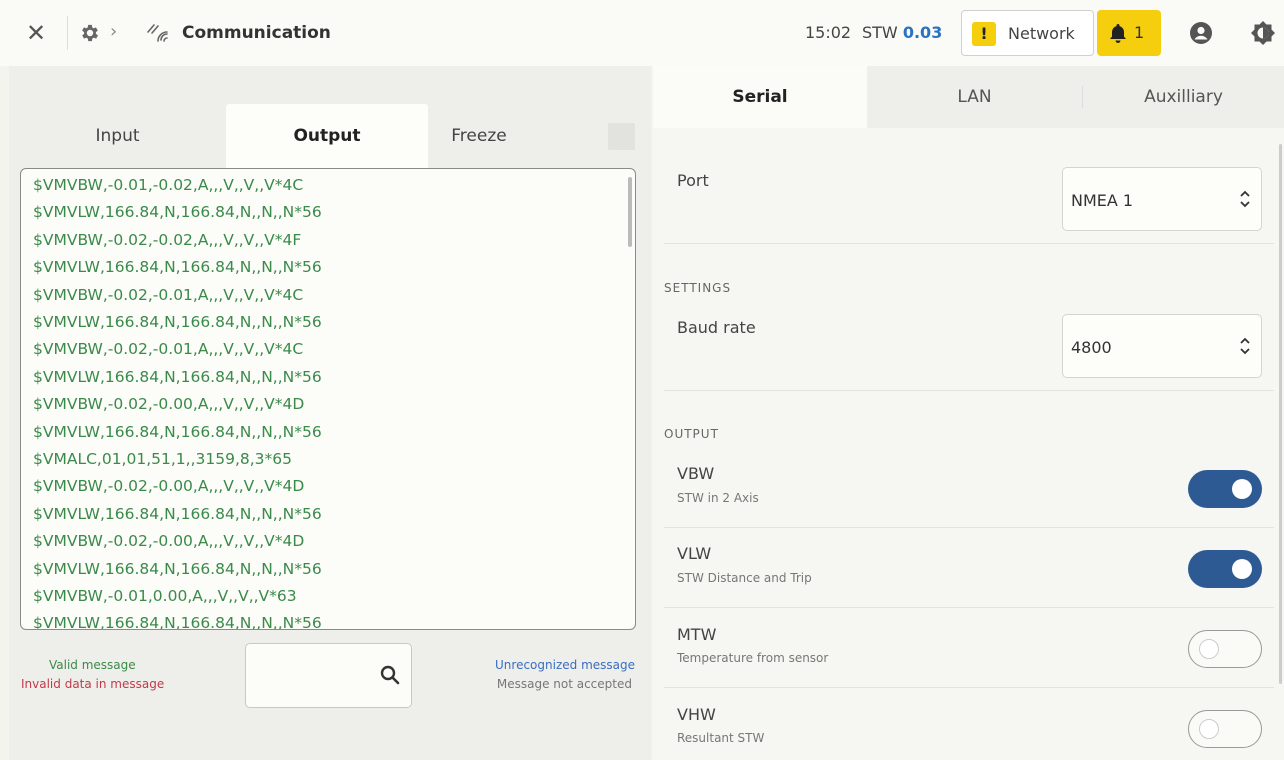 This screenshot has width=1284, height=760. Describe the element at coordinates (168, 185) in the screenshot. I see `log-line: $VMVBW,-0.01,-0.02,A,,,V,,V,,V*4C` at that location.